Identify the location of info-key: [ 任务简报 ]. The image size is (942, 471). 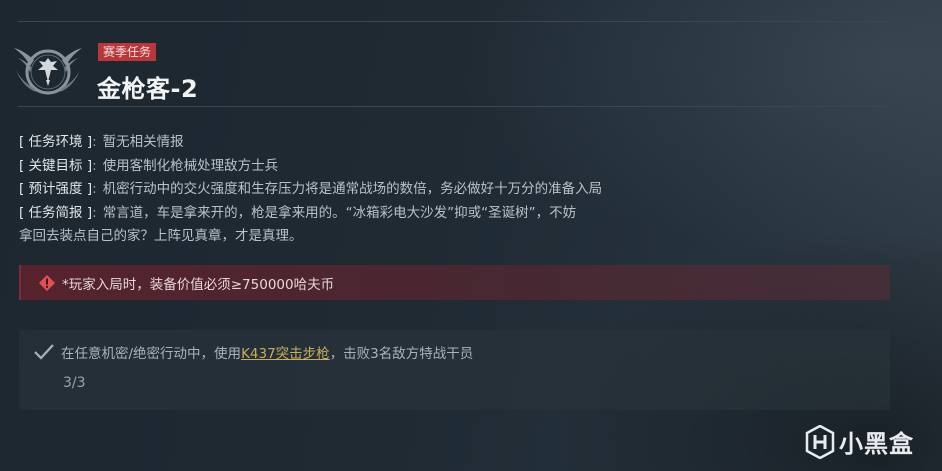
(56, 212).